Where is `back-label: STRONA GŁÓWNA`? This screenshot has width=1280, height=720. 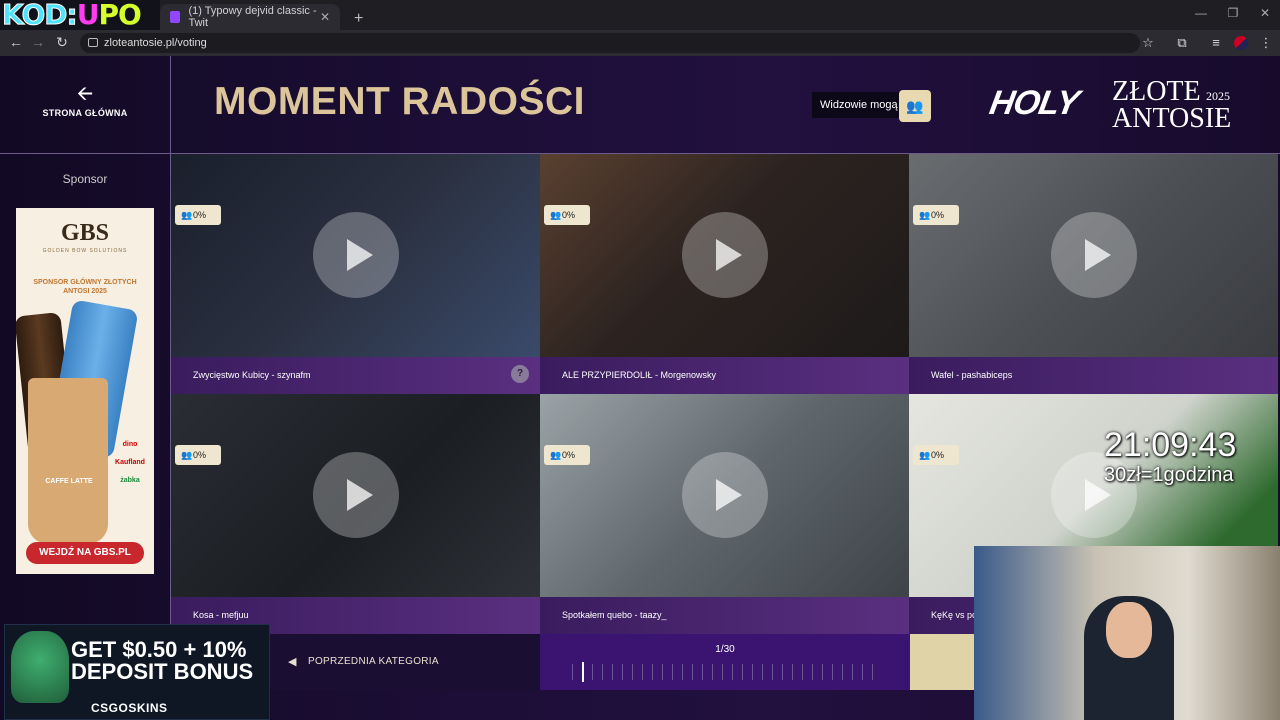
back-label: STRONA GŁÓWNA is located at coordinates (85, 113).